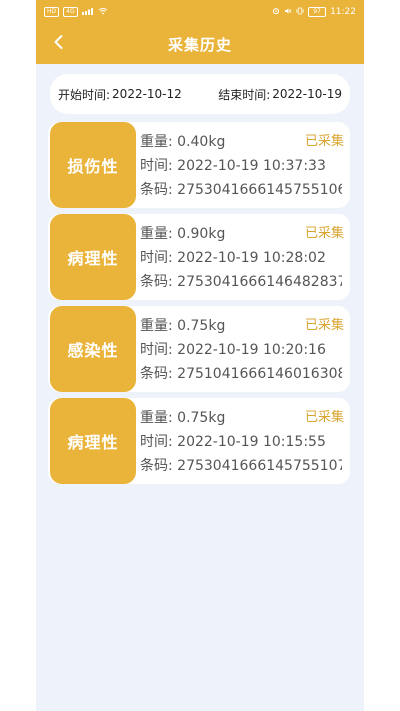 The width and height of the screenshot is (400, 711). I want to click on weight-value: 0.40kg, so click(201, 142).